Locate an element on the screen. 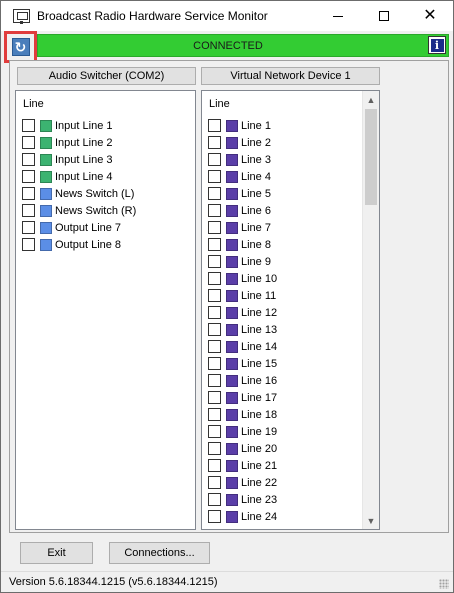 The image size is (454, 593). virtual-network-device-header: Virtual Network Device 1 is located at coordinates (290, 76).